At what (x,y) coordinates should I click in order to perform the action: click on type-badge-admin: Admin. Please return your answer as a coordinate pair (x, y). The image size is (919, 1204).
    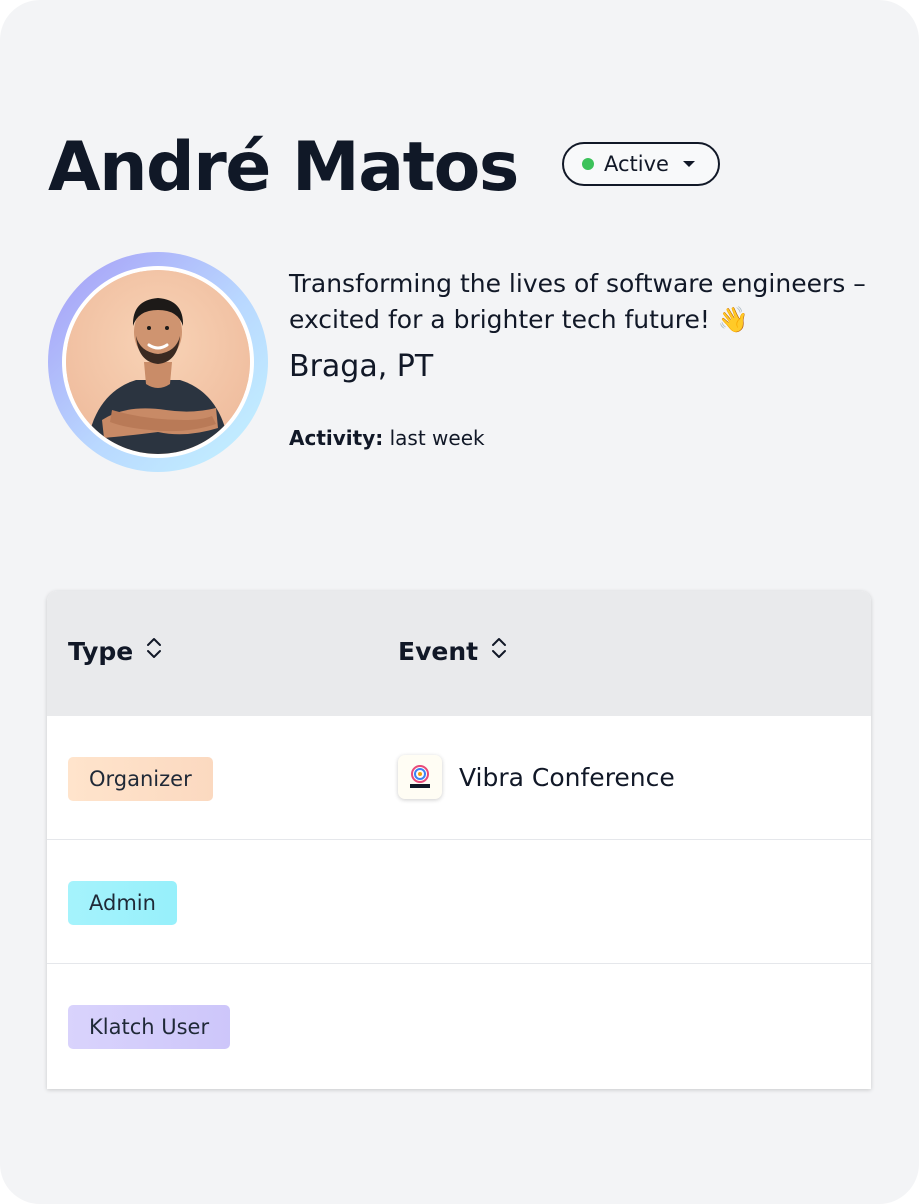
    Looking at the image, I should click on (122, 903).